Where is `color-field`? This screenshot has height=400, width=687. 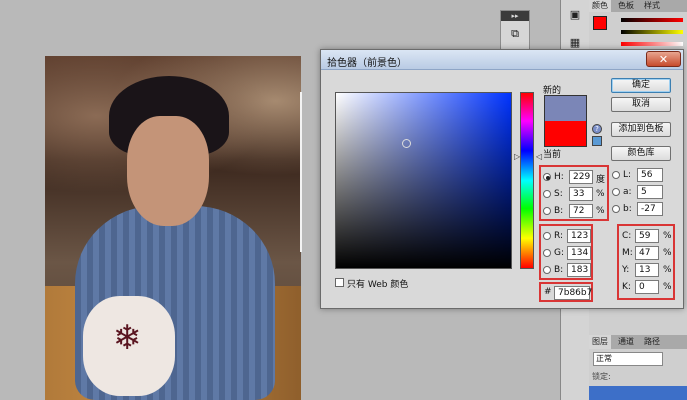 color-field is located at coordinates (423, 180).